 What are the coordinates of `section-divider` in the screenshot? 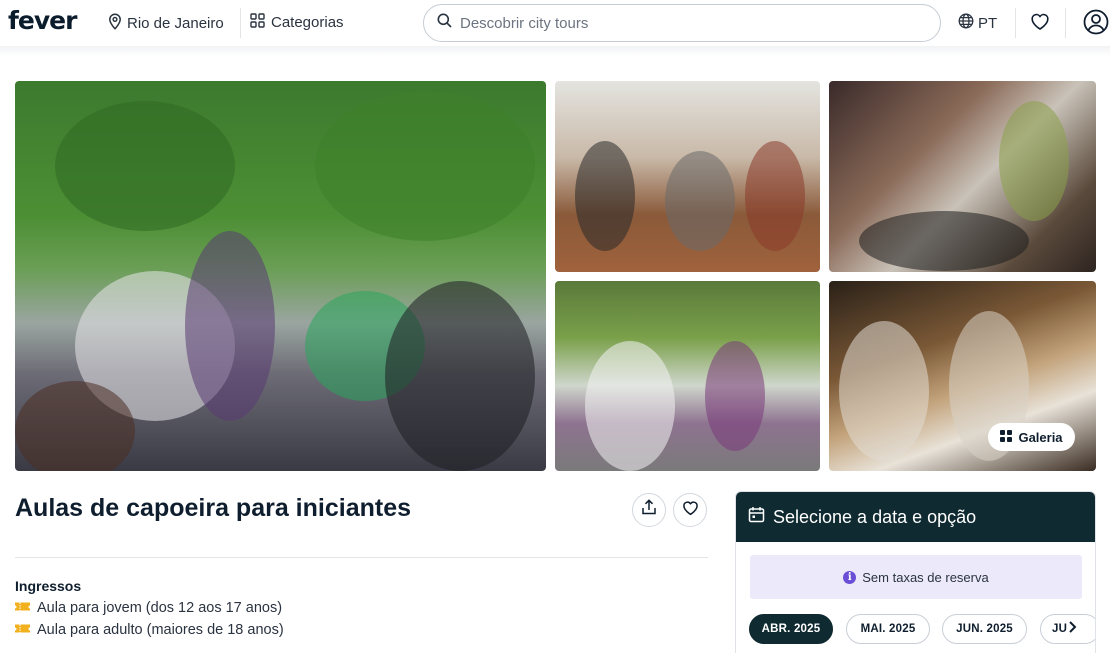 It's located at (361, 557).